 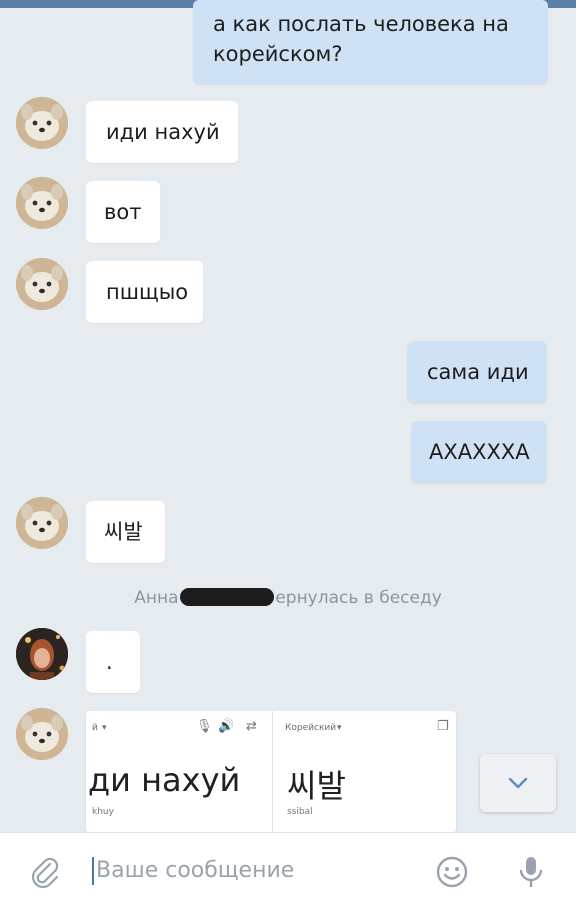 I want to click on incoming-message: 씨발, so click(x=125, y=532).